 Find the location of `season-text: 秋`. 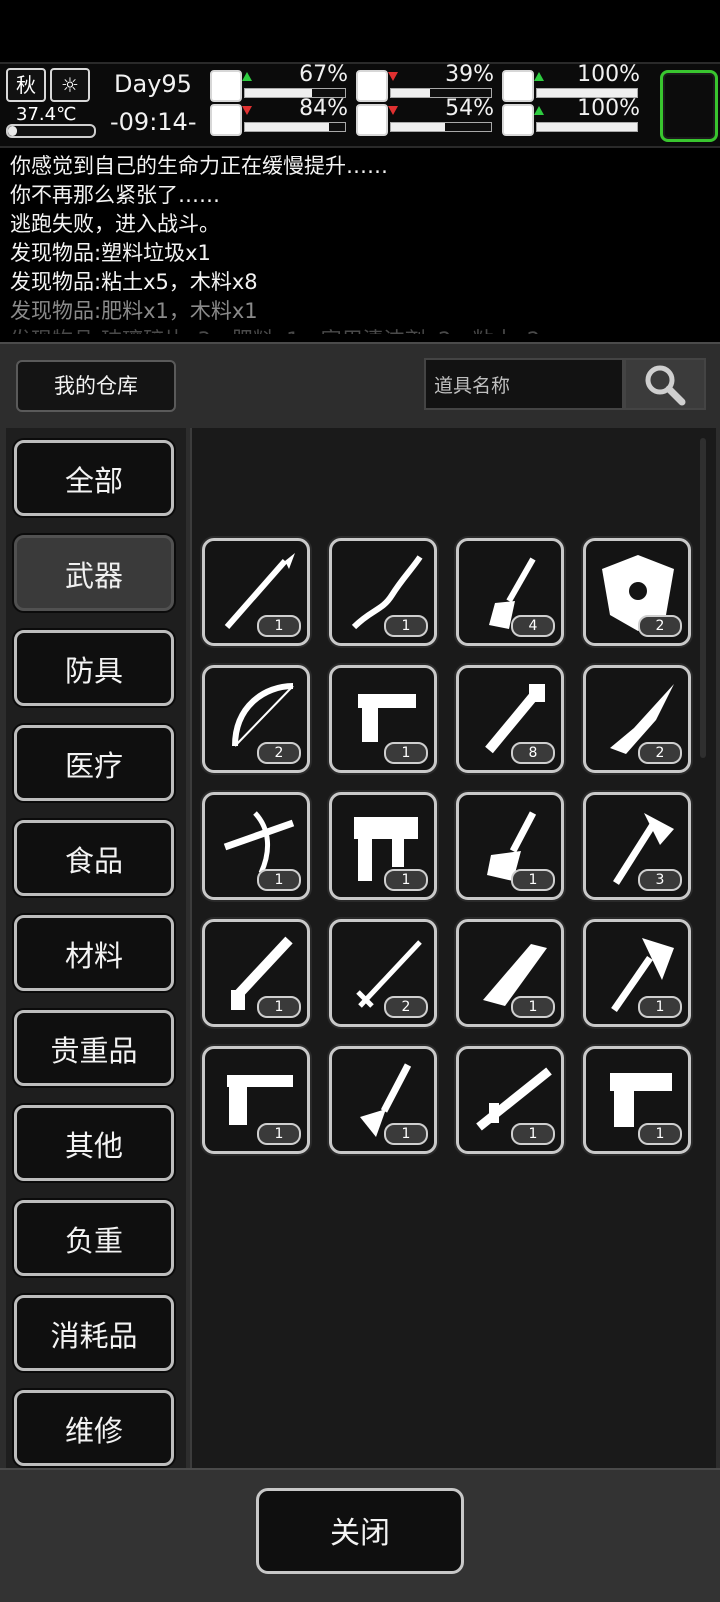

season-text: 秋 is located at coordinates (26, 85).